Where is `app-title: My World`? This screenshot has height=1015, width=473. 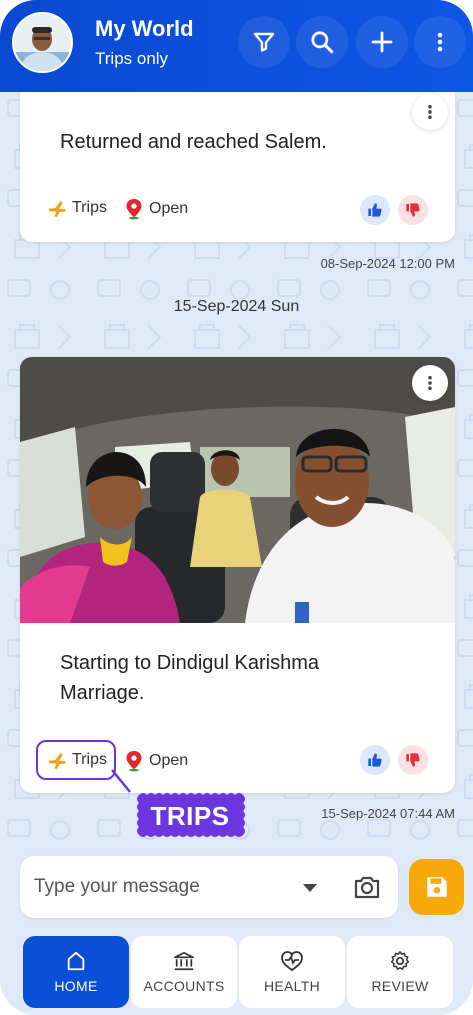
app-title: My World is located at coordinates (144, 28).